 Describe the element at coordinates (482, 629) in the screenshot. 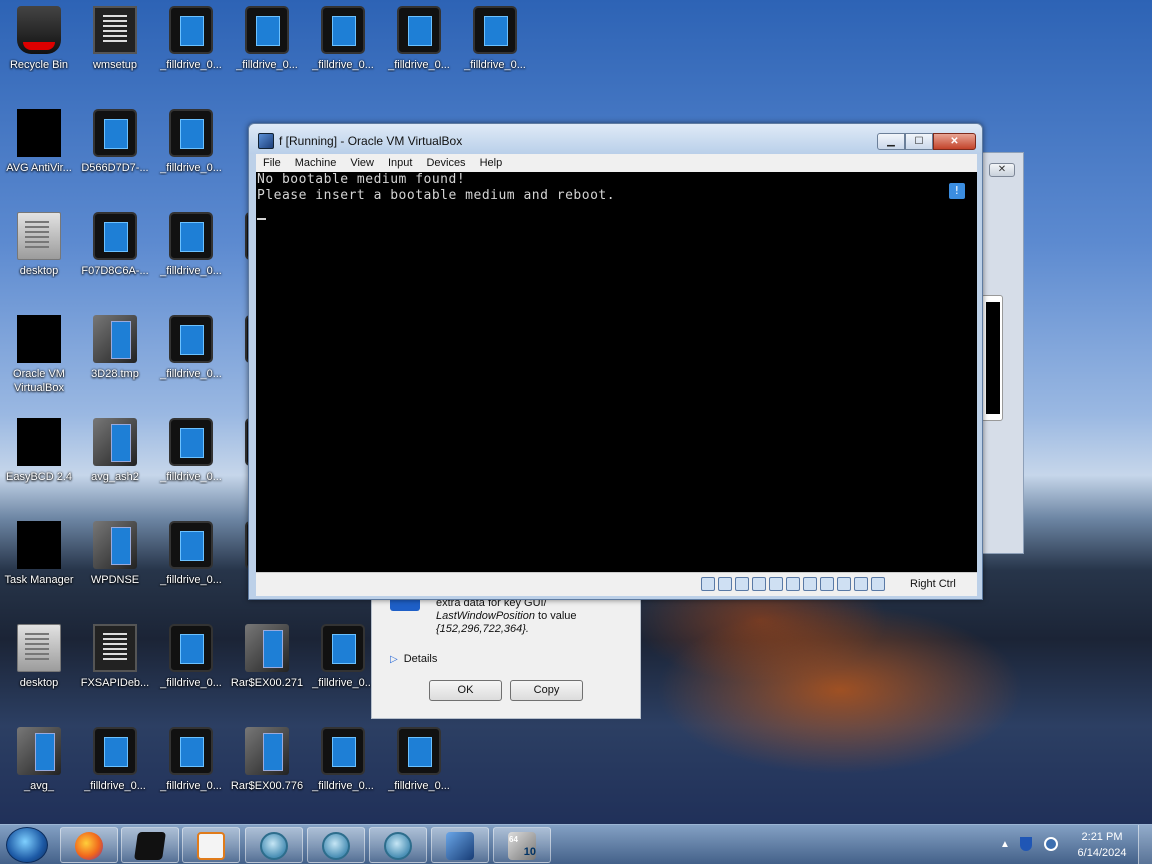

I see `error-value: {152,296,722,364}.` at that location.